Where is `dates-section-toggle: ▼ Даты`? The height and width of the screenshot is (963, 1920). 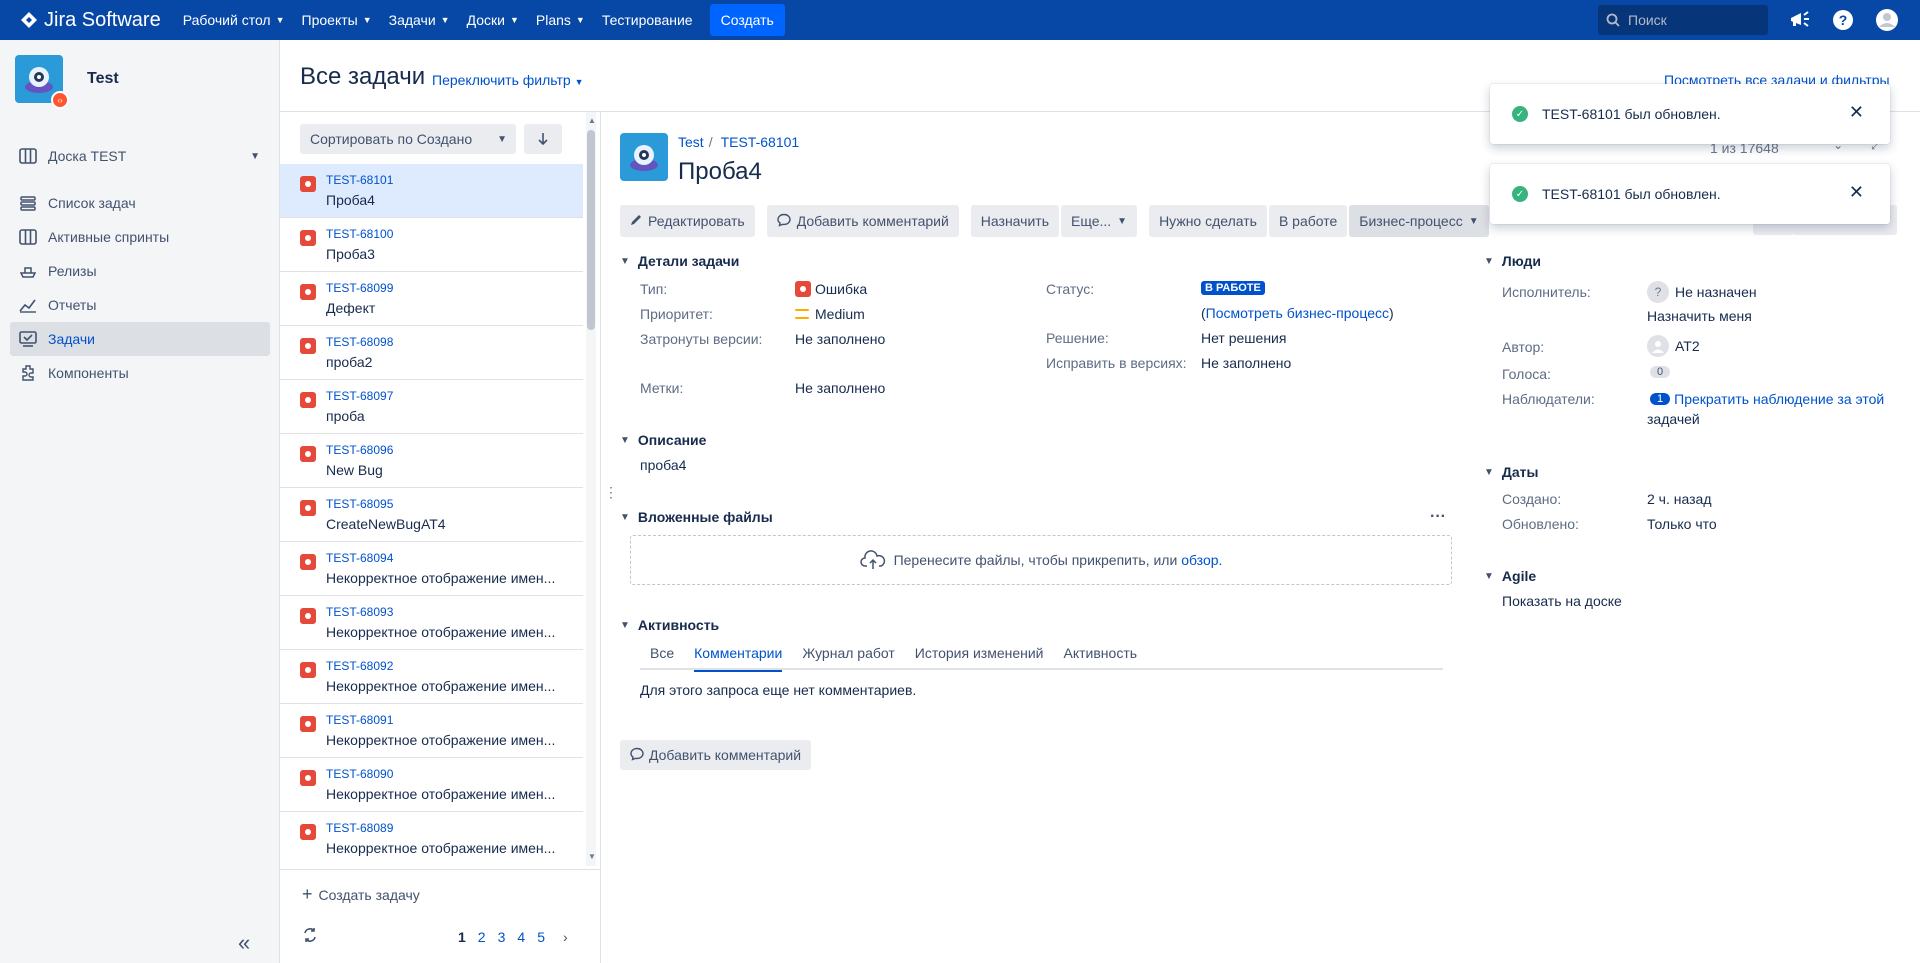
dates-section-toggle: ▼ Даты is located at coordinates (1511, 472).